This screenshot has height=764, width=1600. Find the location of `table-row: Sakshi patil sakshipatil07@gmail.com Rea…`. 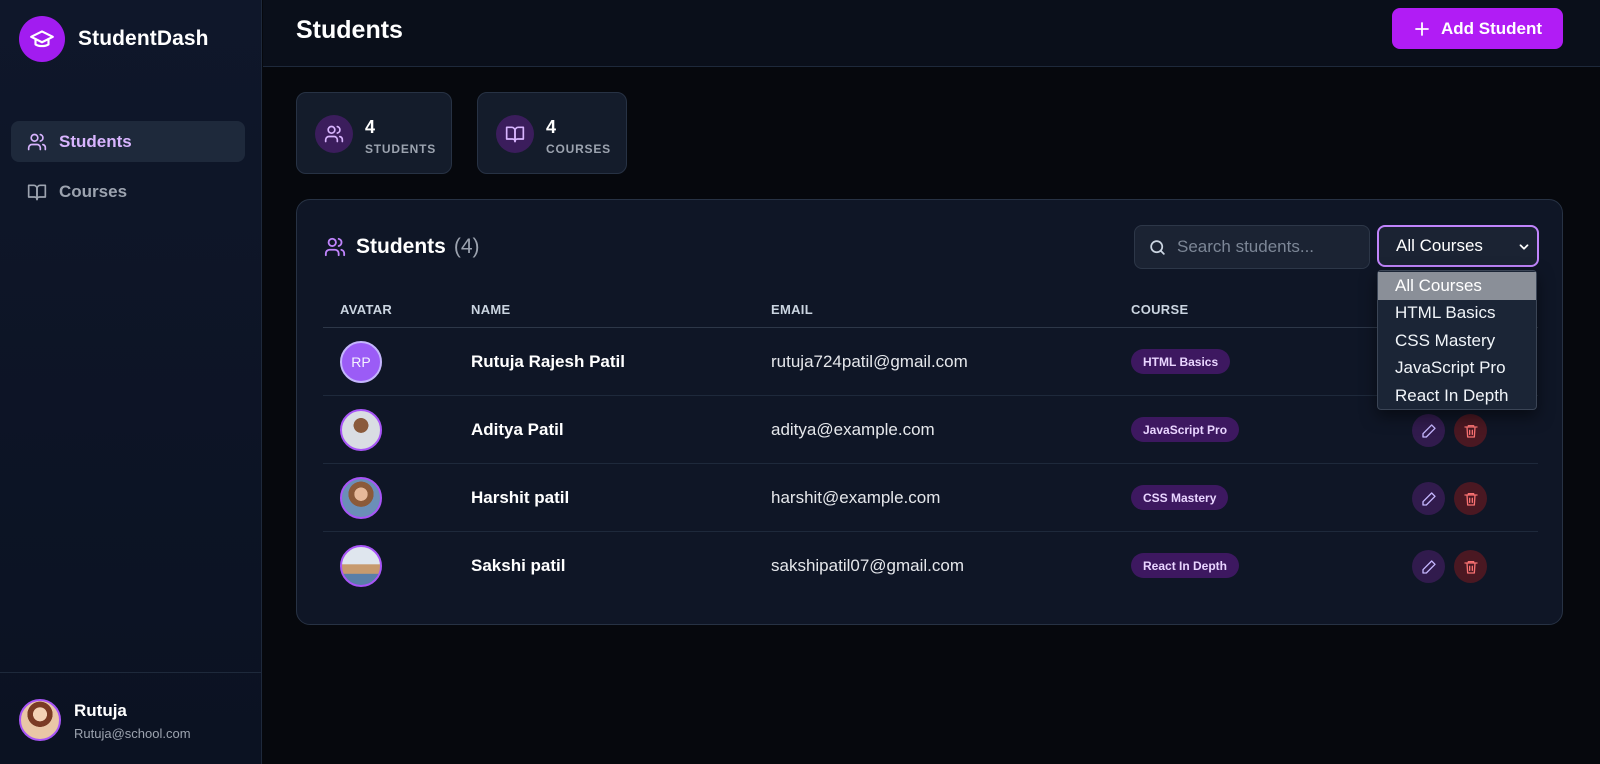

table-row: Sakshi patil sakshipatil07@gmail.com Rea… is located at coordinates (930, 566).